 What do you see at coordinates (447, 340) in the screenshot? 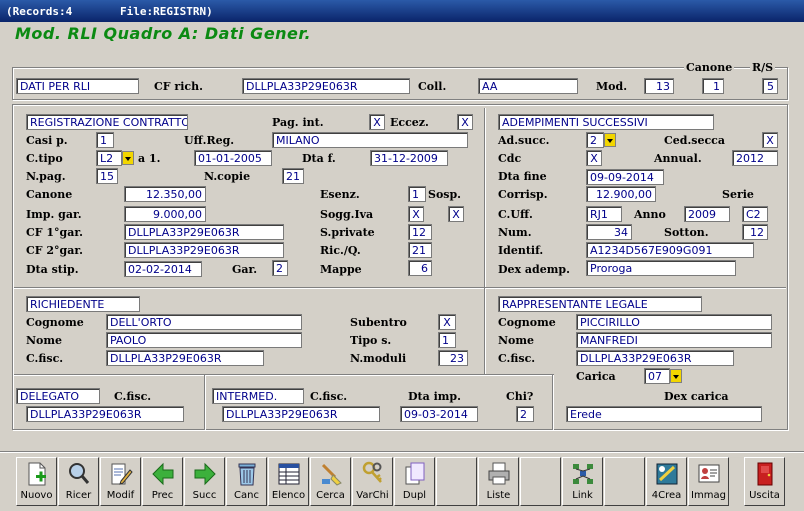
I see `tipos-field: 1` at bounding box center [447, 340].